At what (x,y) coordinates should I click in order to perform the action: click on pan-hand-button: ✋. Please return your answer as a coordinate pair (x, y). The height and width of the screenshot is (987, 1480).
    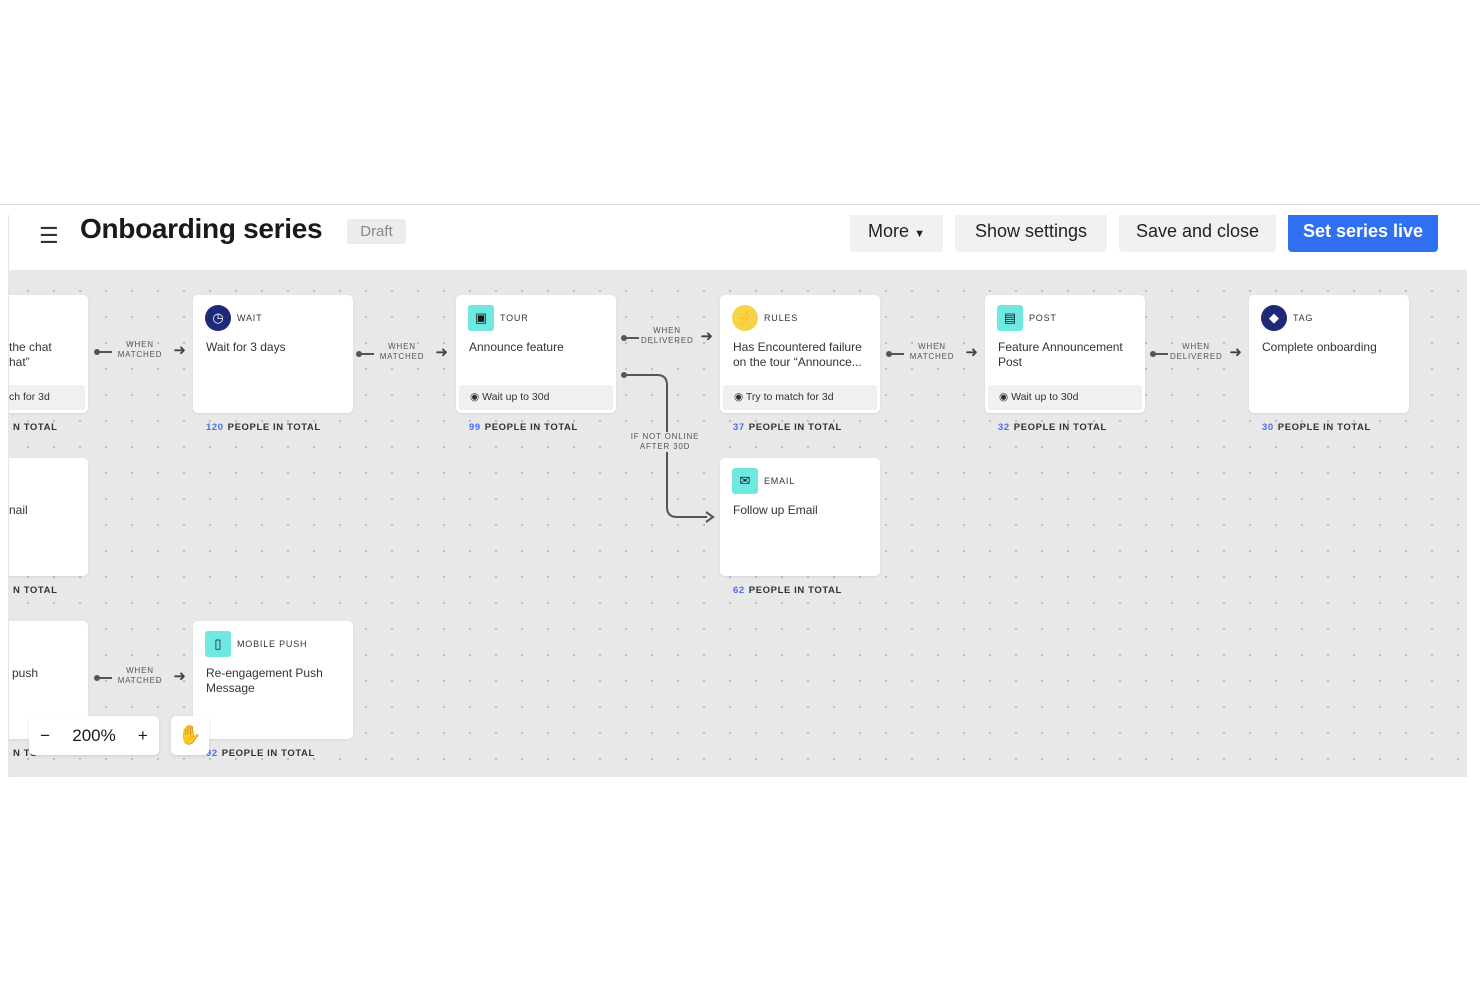
    Looking at the image, I should click on (190, 735).